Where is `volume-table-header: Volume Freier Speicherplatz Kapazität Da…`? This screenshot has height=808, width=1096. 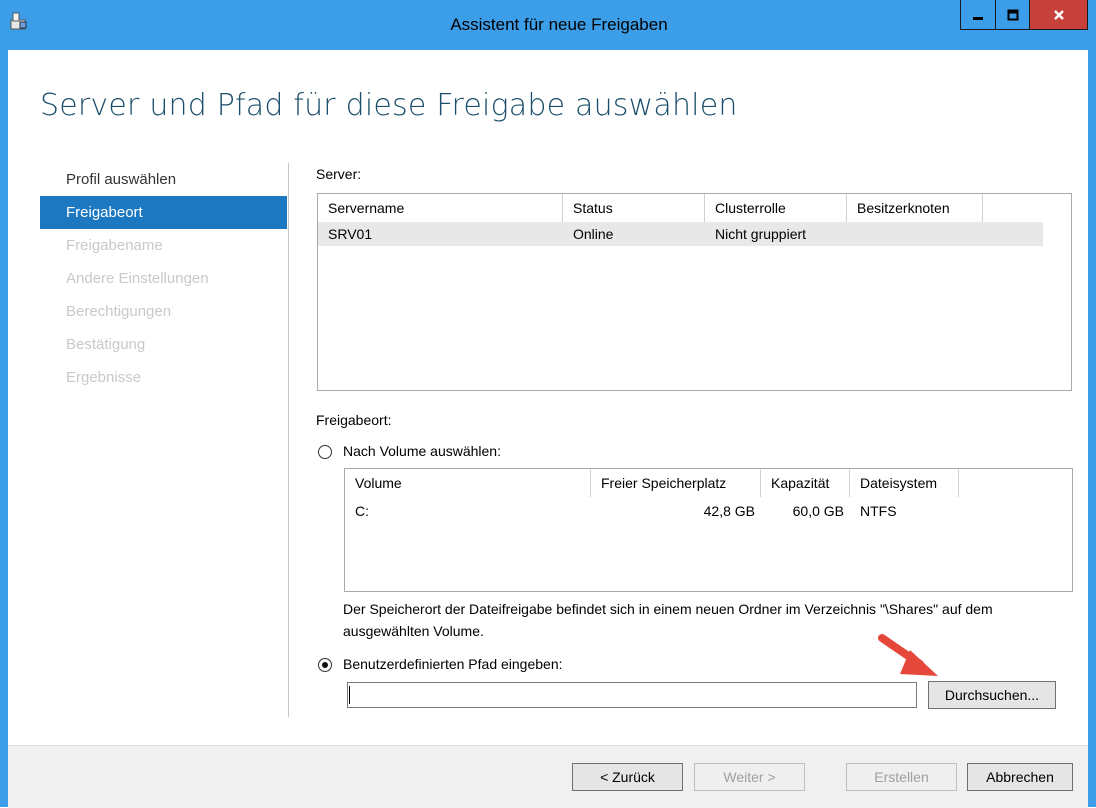 volume-table-header: Volume Freier Speicherplatz Kapazität Da… is located at coordinates (652, 483).